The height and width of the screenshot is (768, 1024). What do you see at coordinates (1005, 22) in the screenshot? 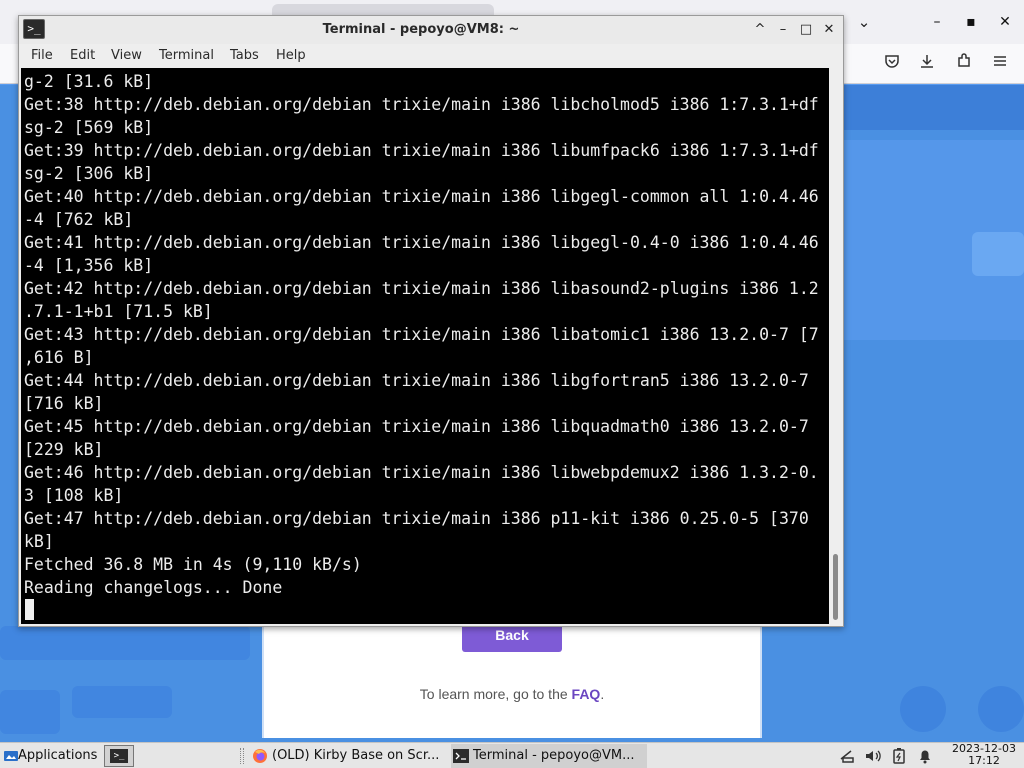
I see `browser-close-button: ✕` at bounding box center [1005, 22].